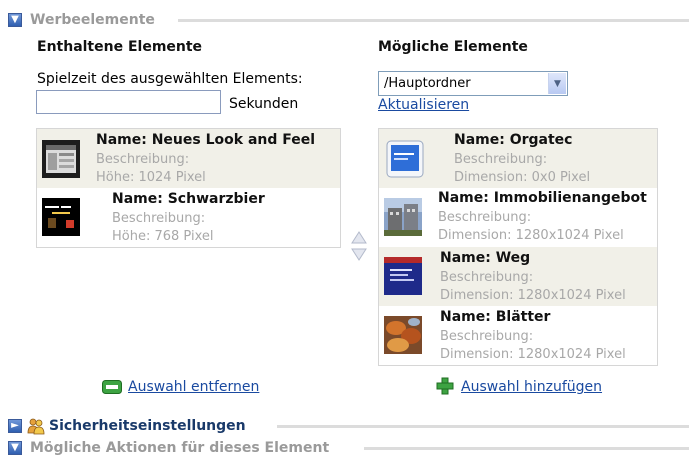  I want to click on blaetter-thumbnail, so click(403, 335).